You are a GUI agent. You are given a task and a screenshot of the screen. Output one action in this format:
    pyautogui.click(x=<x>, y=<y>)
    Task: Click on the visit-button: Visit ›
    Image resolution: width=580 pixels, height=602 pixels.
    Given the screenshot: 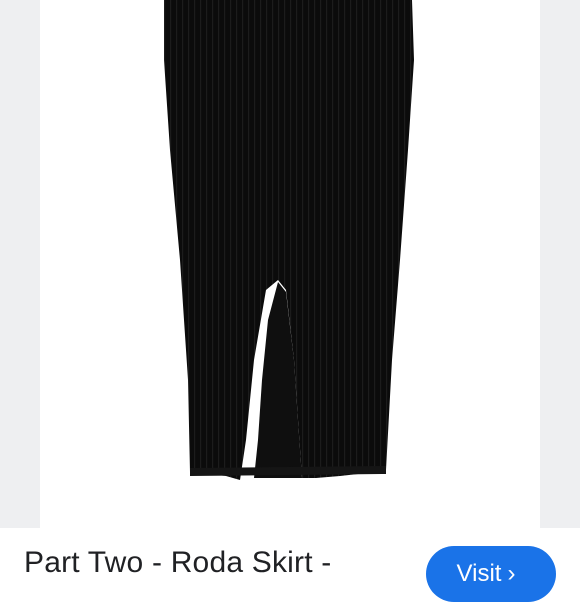 What is the action you would take?
    pyautogui.click(x=491, y=574)
    